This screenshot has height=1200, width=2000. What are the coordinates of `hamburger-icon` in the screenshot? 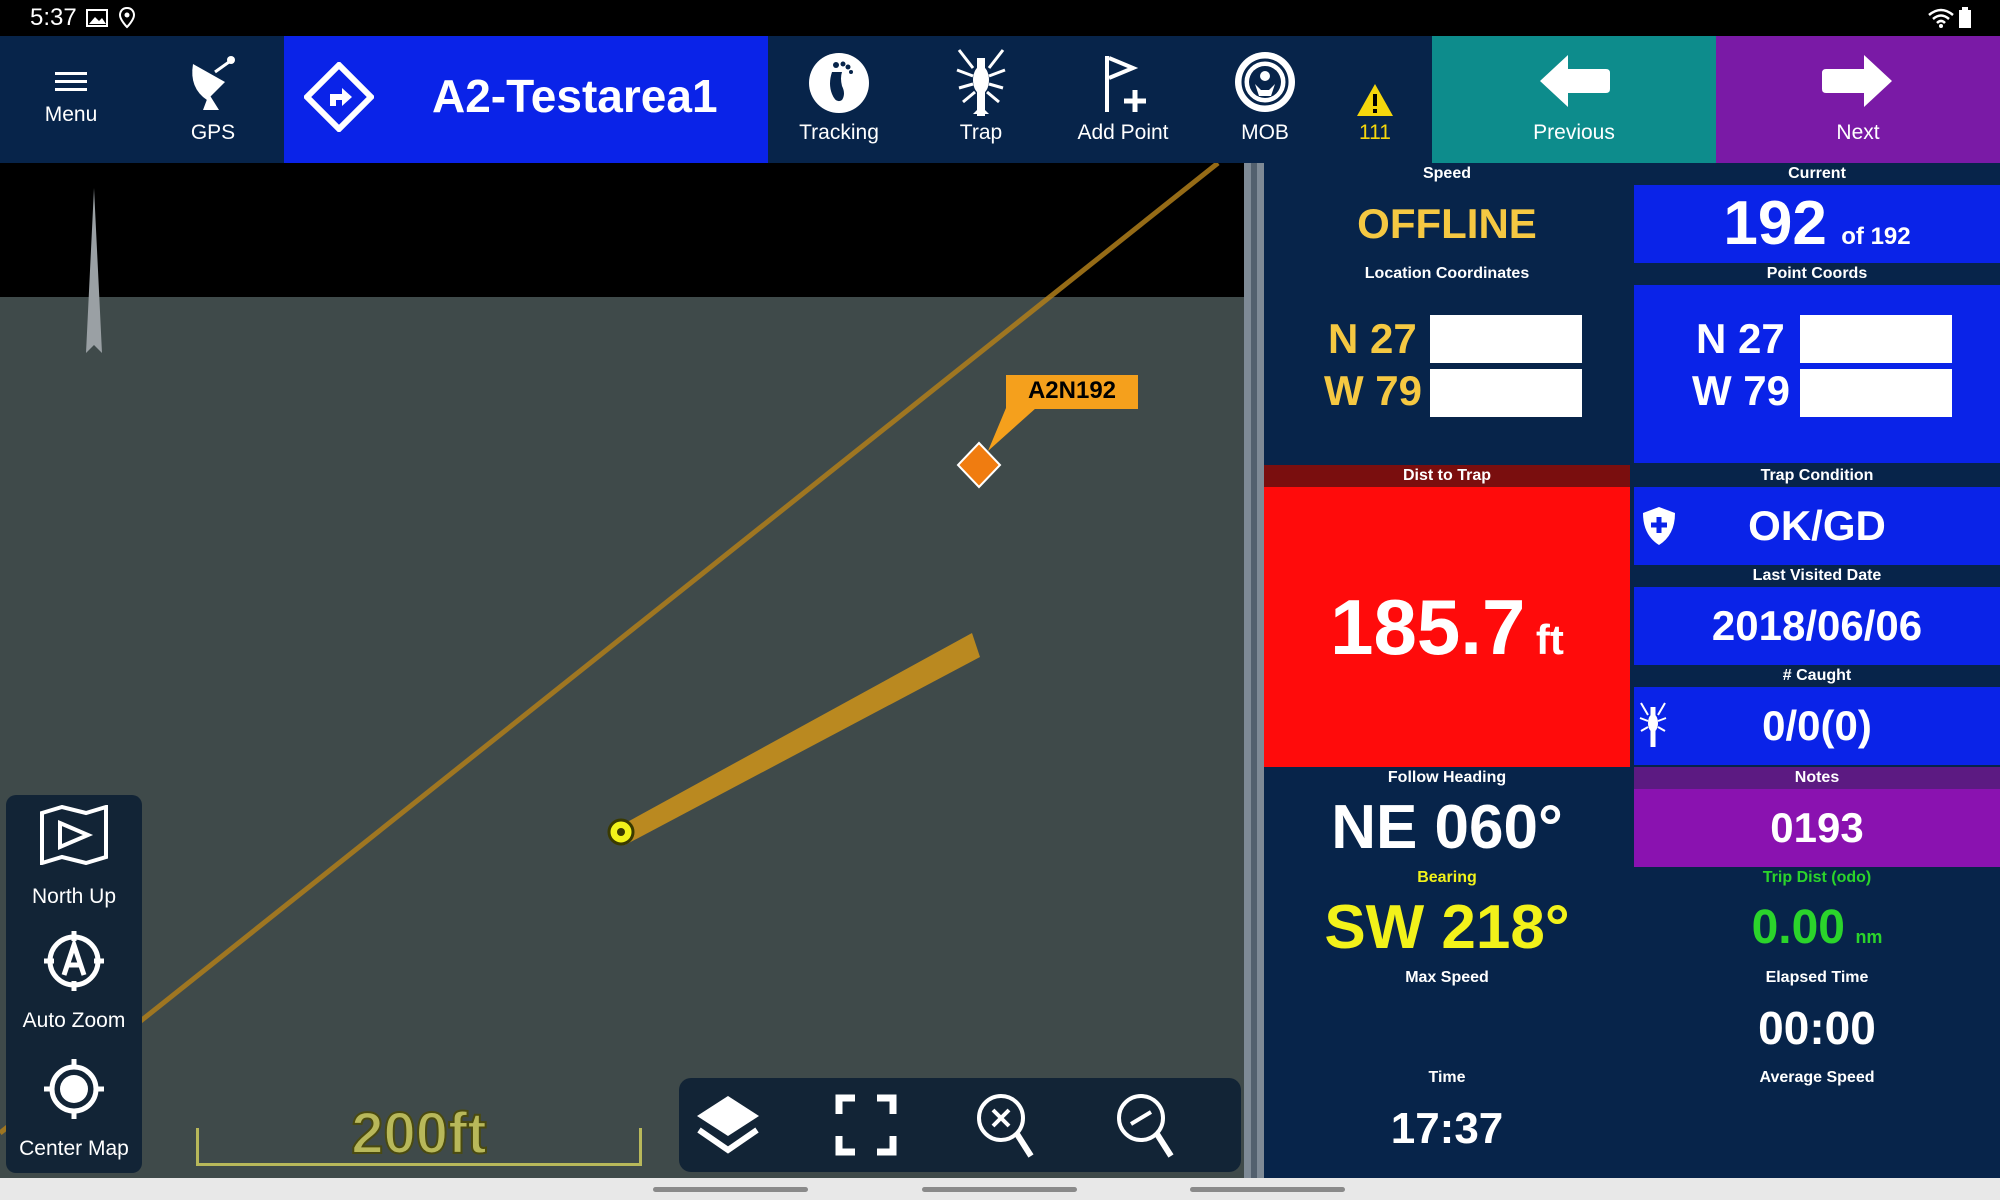 It's located at (71, 81).